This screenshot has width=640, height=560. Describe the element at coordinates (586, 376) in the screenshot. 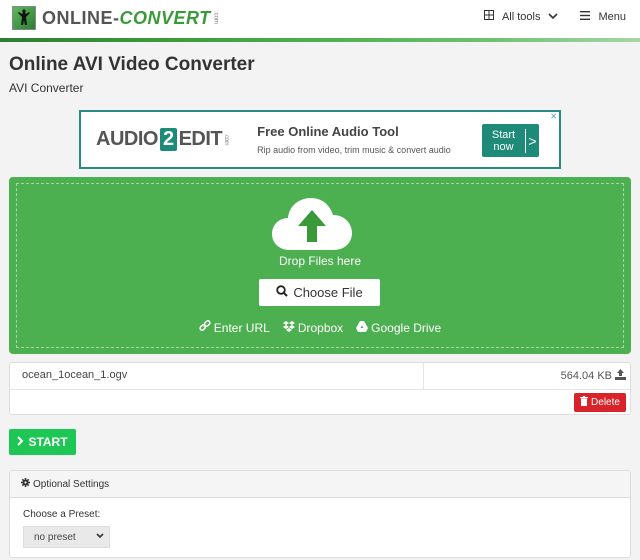

I see `file-size-value: 564.04 KB` at that location.